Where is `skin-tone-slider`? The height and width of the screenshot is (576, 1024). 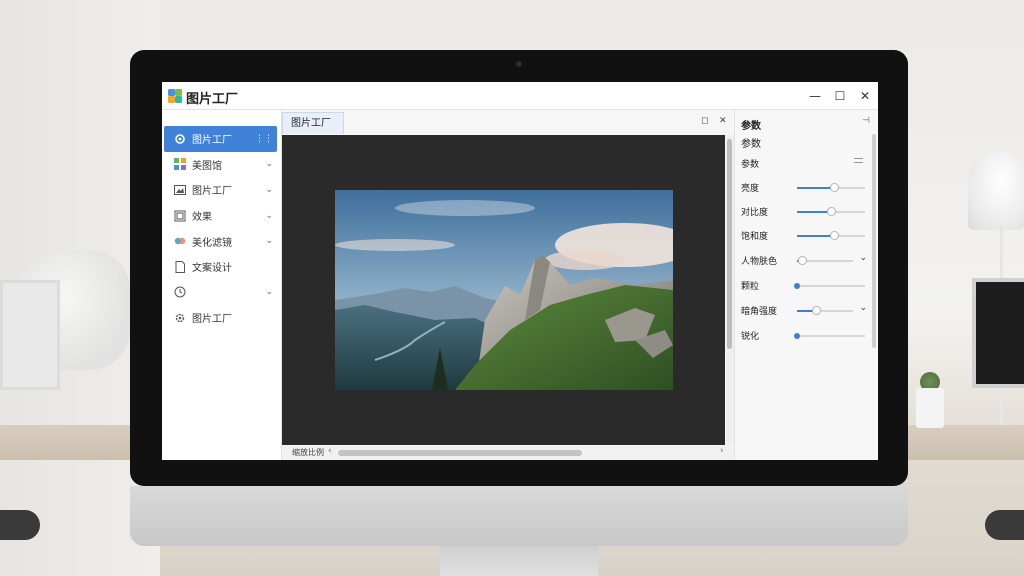
skin-tone-slider is located at coordinates (825, 260).